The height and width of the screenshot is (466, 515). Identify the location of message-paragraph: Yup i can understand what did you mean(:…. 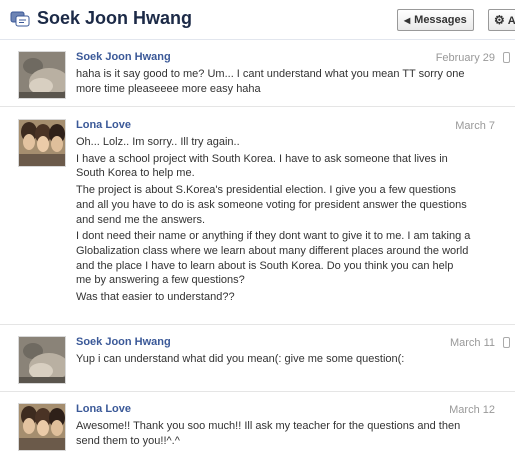
(240, 359).